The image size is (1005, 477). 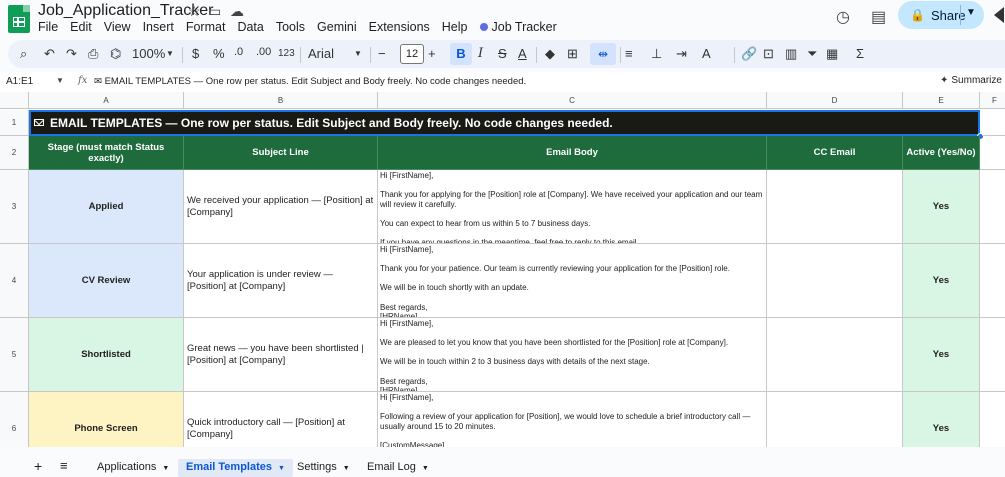 I want to click on name-box-caret-icon: ▼, so click(x=60, y=80).